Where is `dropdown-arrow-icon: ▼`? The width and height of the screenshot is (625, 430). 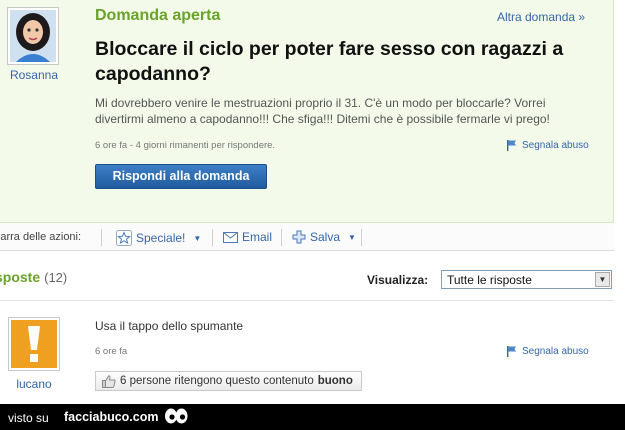 dropdown-arrow-icon: ▼ is located at coordinates (602, 279).